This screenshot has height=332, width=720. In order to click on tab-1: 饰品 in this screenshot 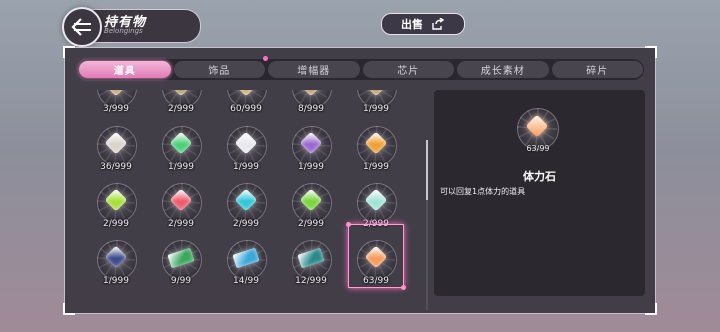, I will do `click(220, 67)`.